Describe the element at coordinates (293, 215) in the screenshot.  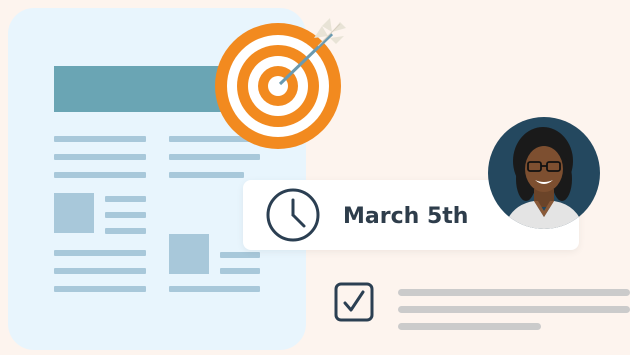
I see `clock-icon` at that location.